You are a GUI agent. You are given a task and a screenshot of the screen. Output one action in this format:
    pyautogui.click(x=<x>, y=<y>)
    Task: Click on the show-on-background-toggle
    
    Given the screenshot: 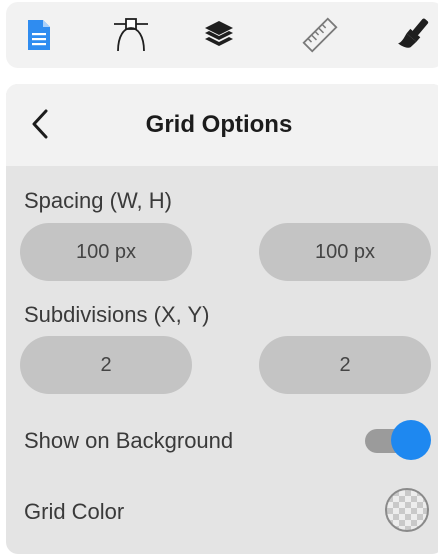 What is the action you would take?
    pyautogui.click(x=398, y=440)
    